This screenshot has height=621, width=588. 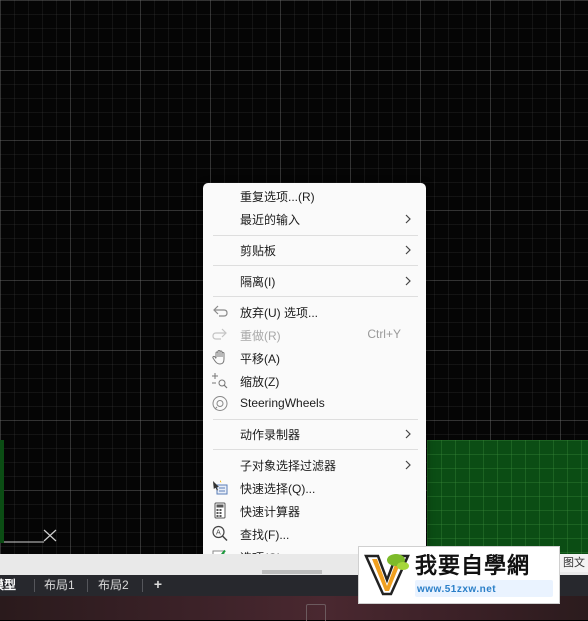 What do you see at coordinates (507, 497) in the screenshot?
I see `green-hatch-region-right` at bounding box center [507, 497].